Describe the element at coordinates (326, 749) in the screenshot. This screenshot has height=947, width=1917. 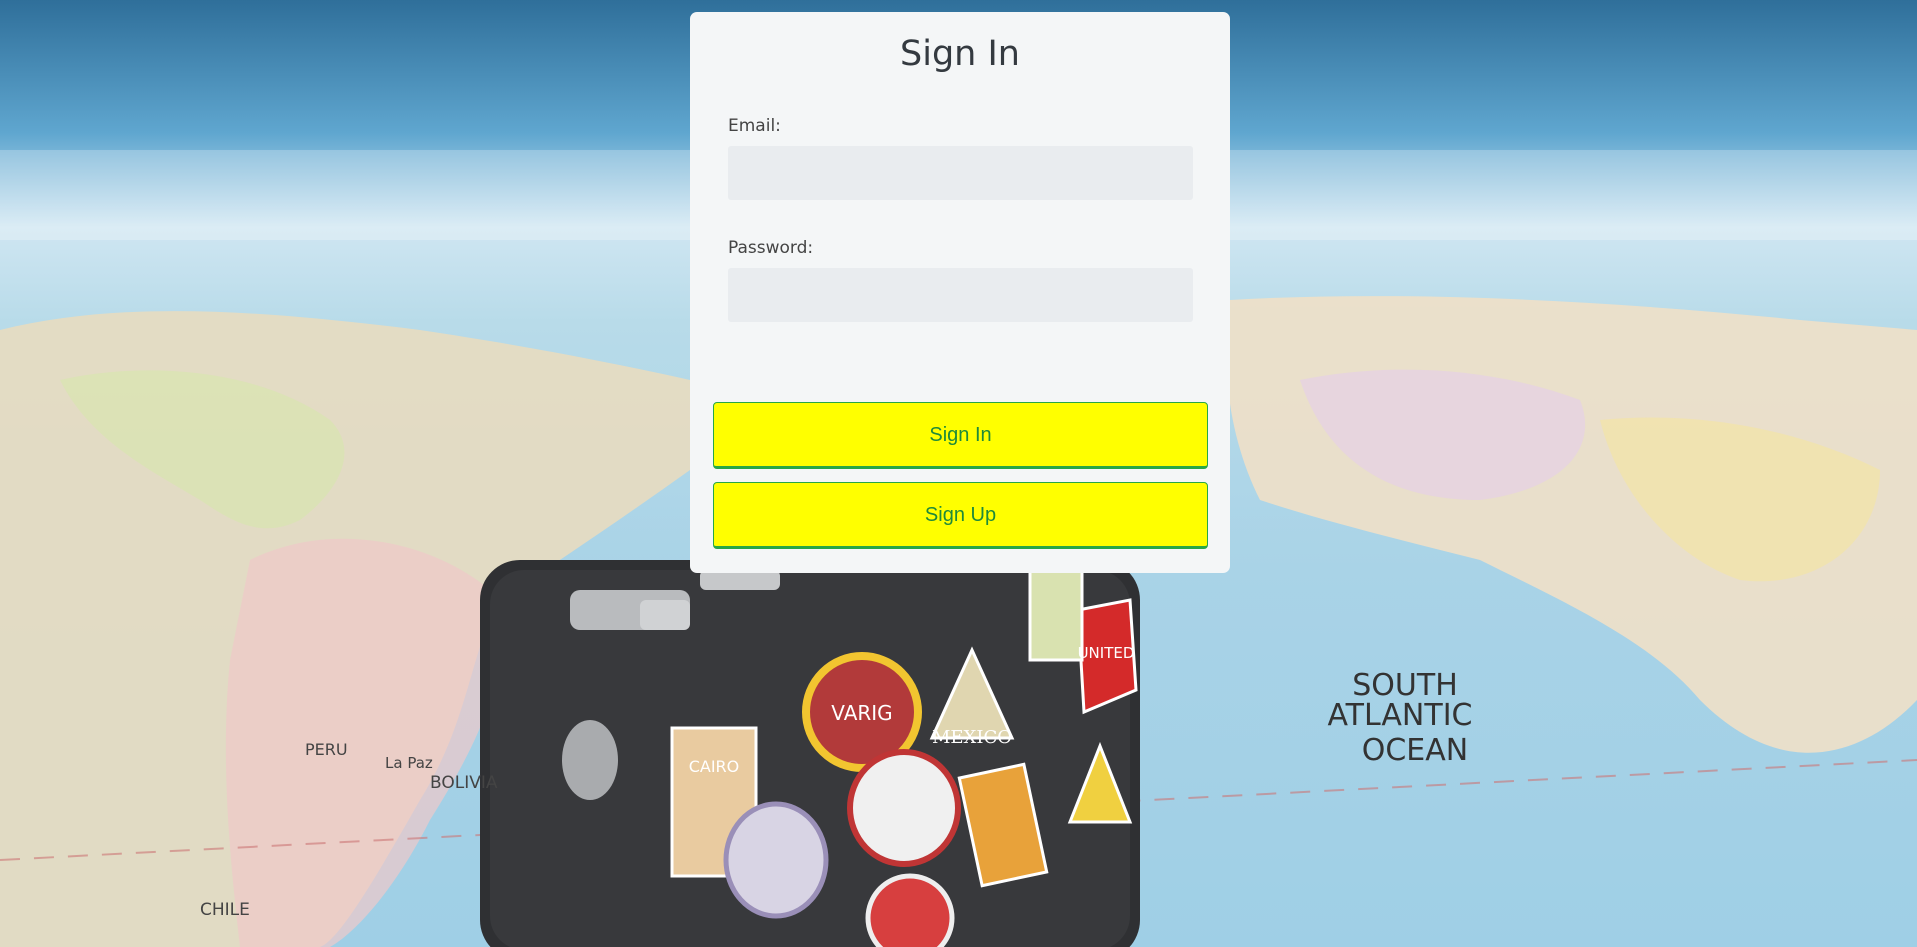
I see `map-label-peru: PERU` at that location.